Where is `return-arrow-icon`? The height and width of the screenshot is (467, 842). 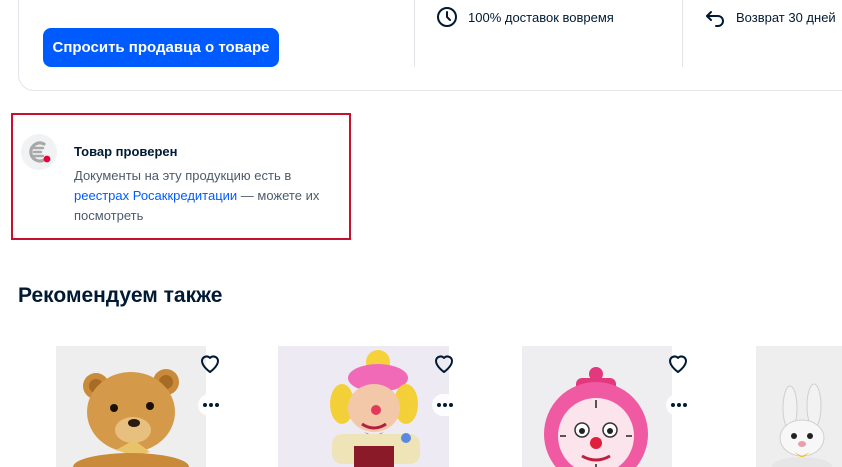
return-arrow-icon is located at coordinates (715, 17).